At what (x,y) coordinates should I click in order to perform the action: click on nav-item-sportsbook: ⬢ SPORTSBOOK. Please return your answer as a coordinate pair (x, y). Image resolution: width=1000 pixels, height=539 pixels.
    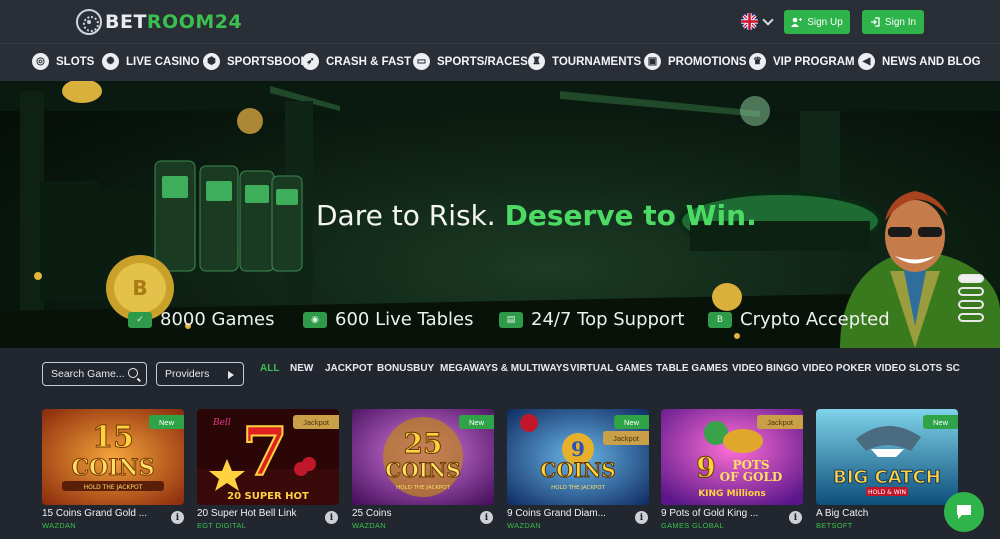
    Looking at the image, I should click on (256, 61).